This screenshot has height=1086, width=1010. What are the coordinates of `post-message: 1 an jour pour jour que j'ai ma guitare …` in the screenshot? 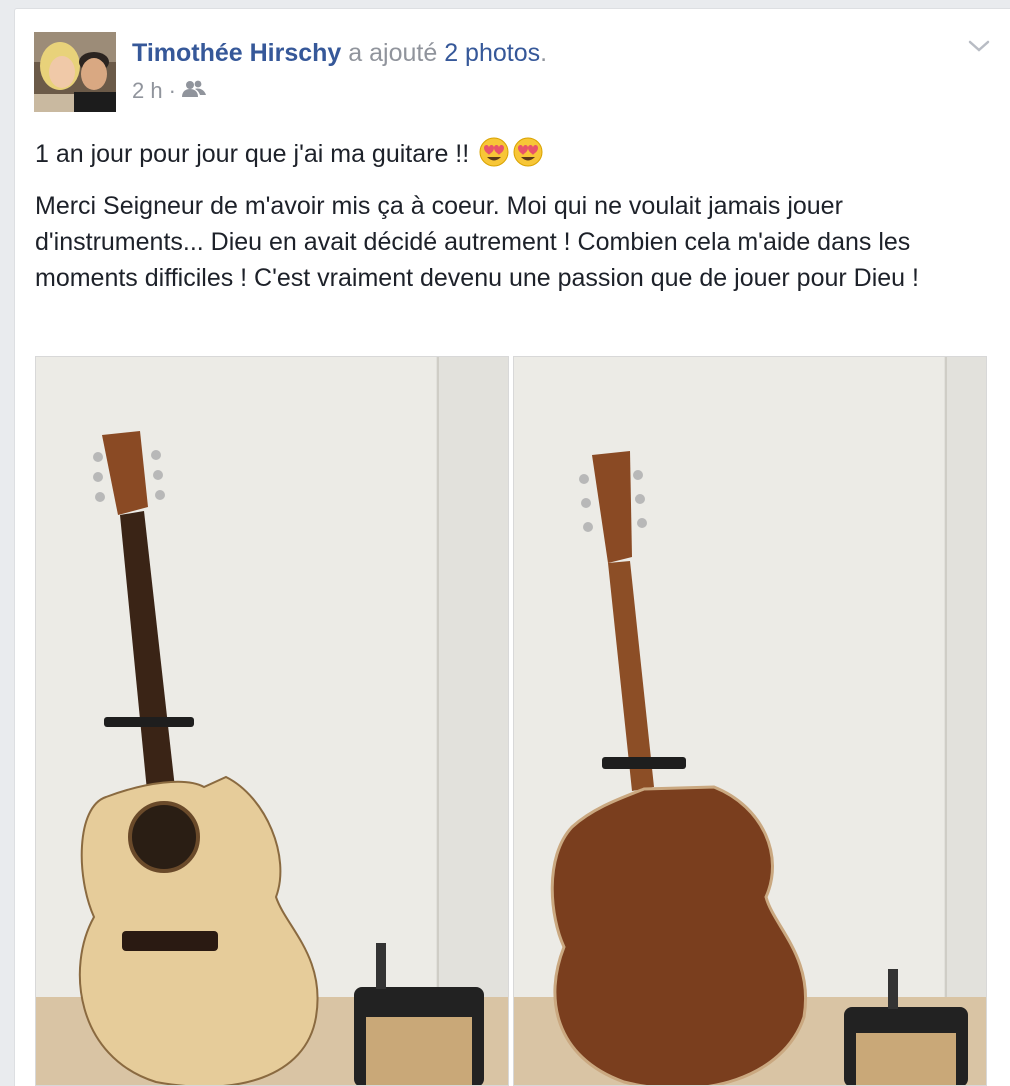 It's located at (510, 221).